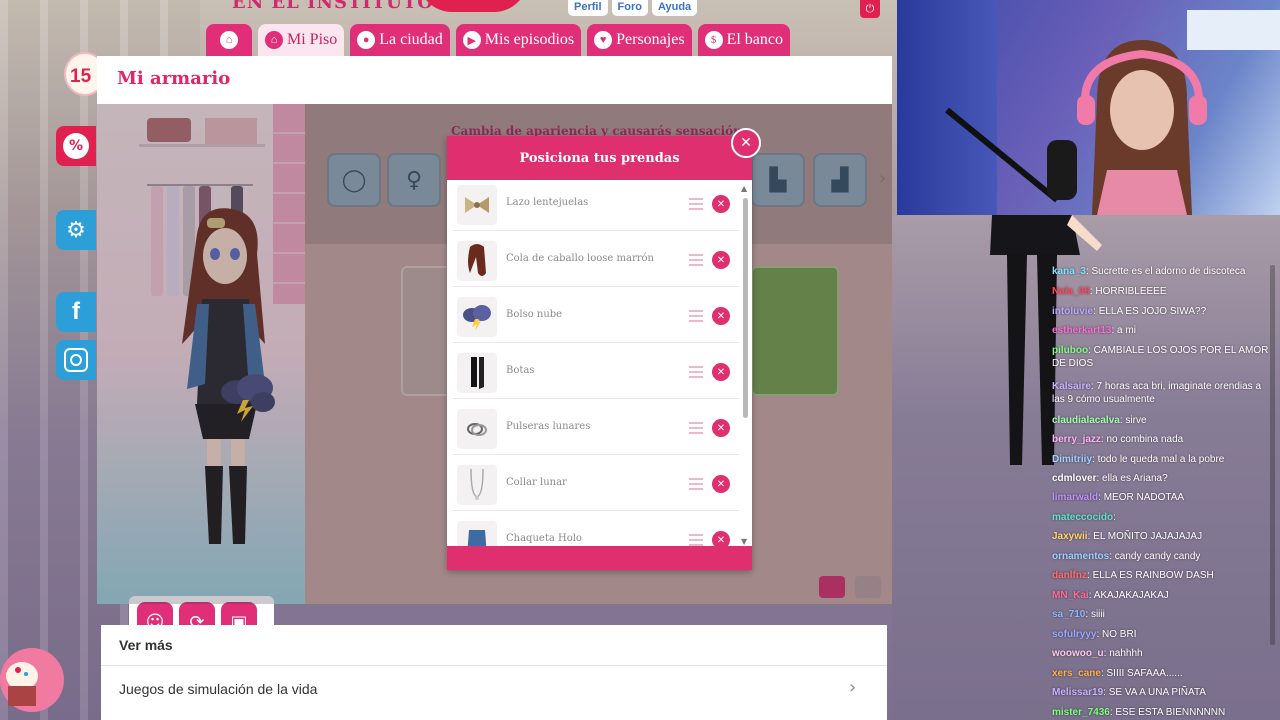  Describe the element at coordinates (1157, 692) in the screenshot. I see `chat-text: SE VA A UNA PIÑATA` at that location.